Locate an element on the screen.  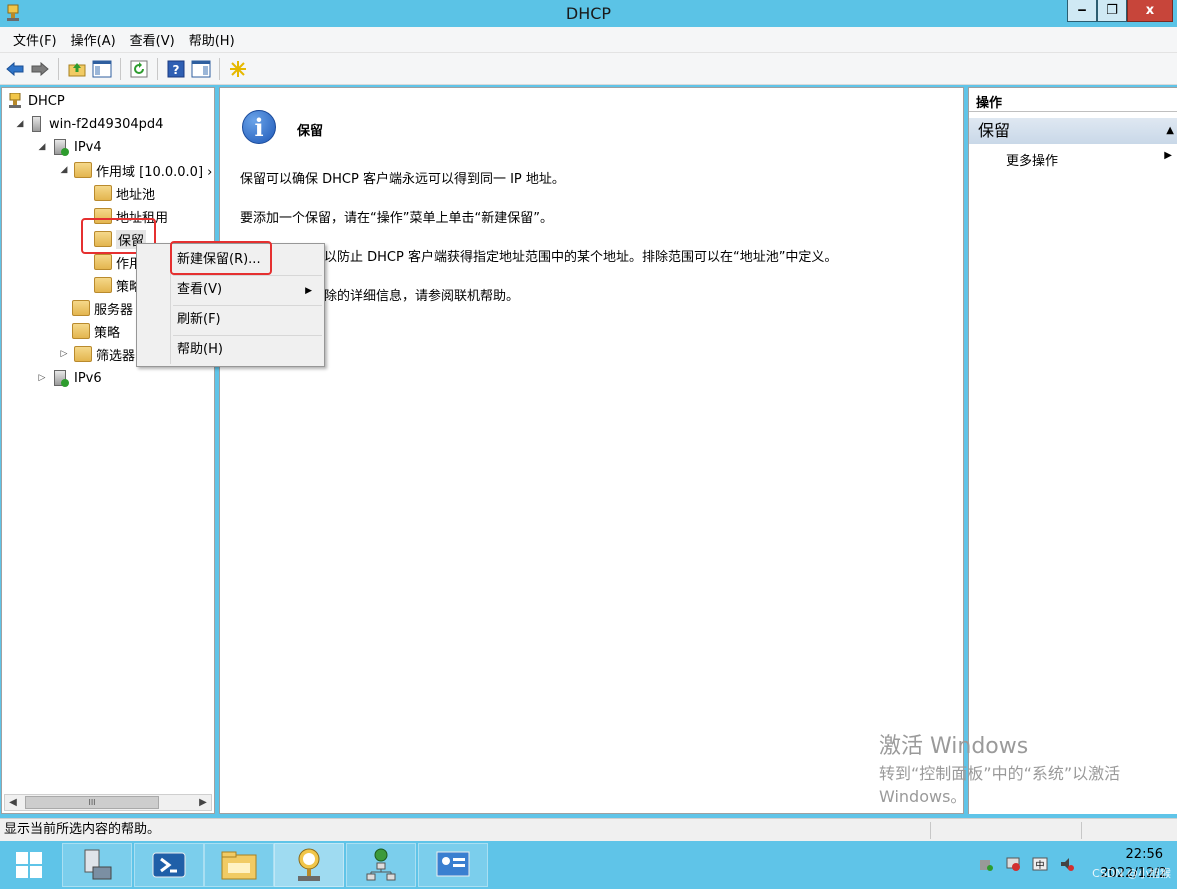
taskbar-control-panel is located at coordinates (453, 865).